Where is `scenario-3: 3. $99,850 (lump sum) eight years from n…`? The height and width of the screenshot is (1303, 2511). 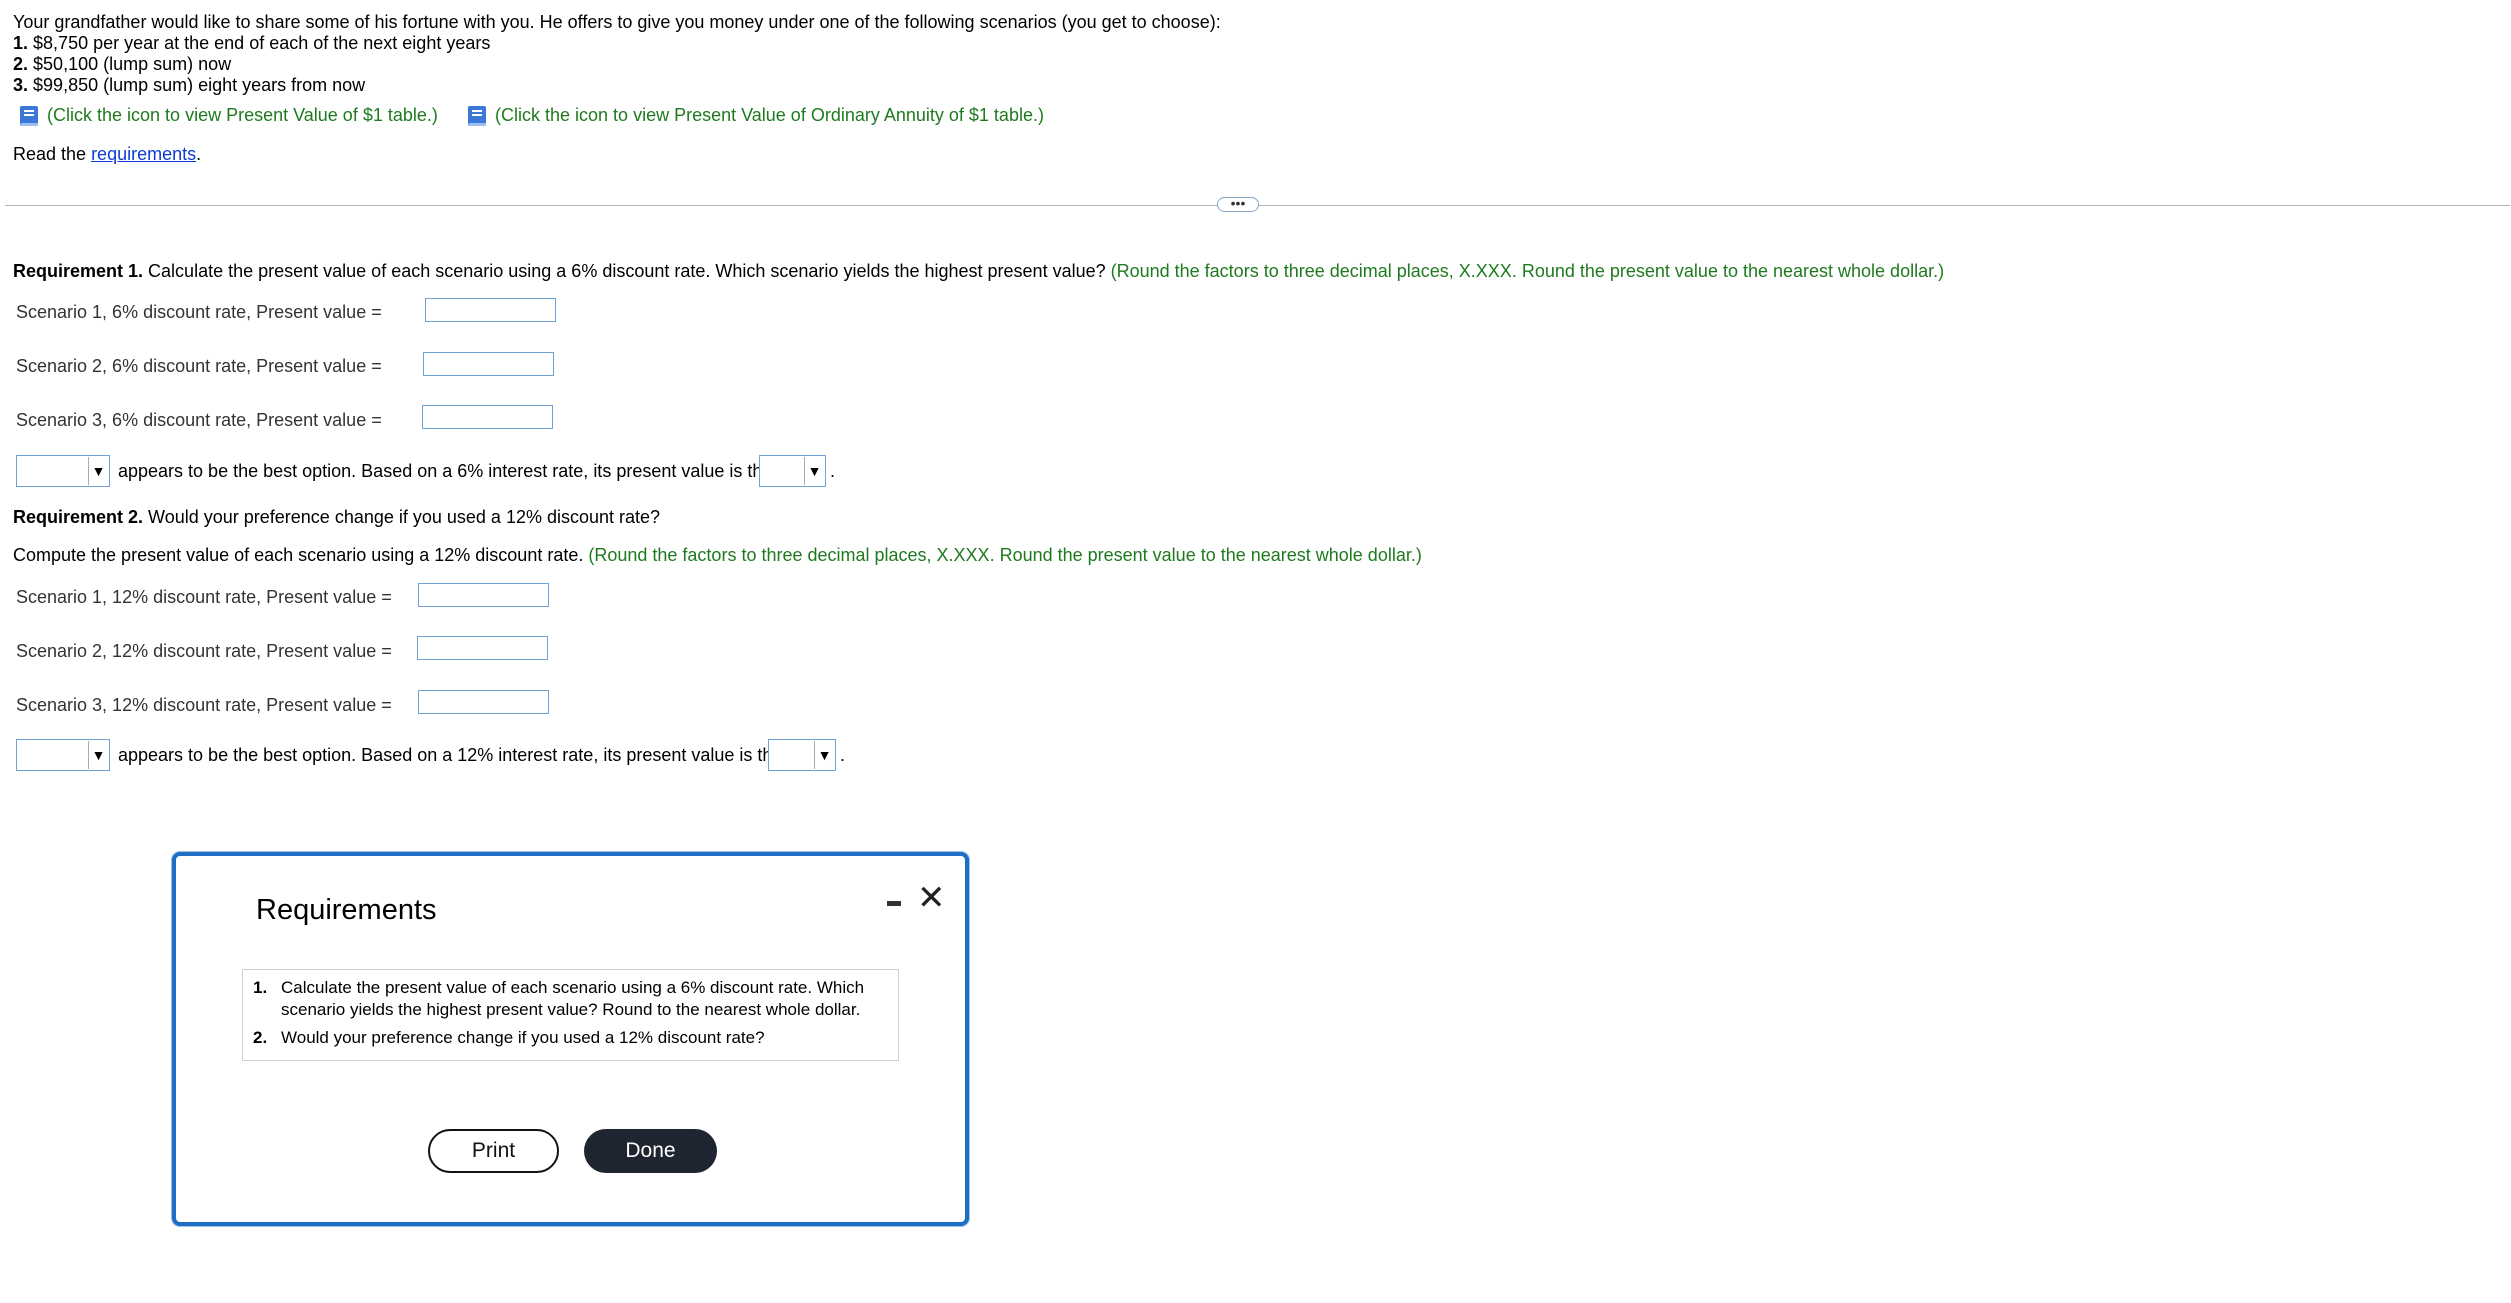 scenario-3: 3. $99,850 (lump sum) eight years from n… is located at coordinates (189, 85).